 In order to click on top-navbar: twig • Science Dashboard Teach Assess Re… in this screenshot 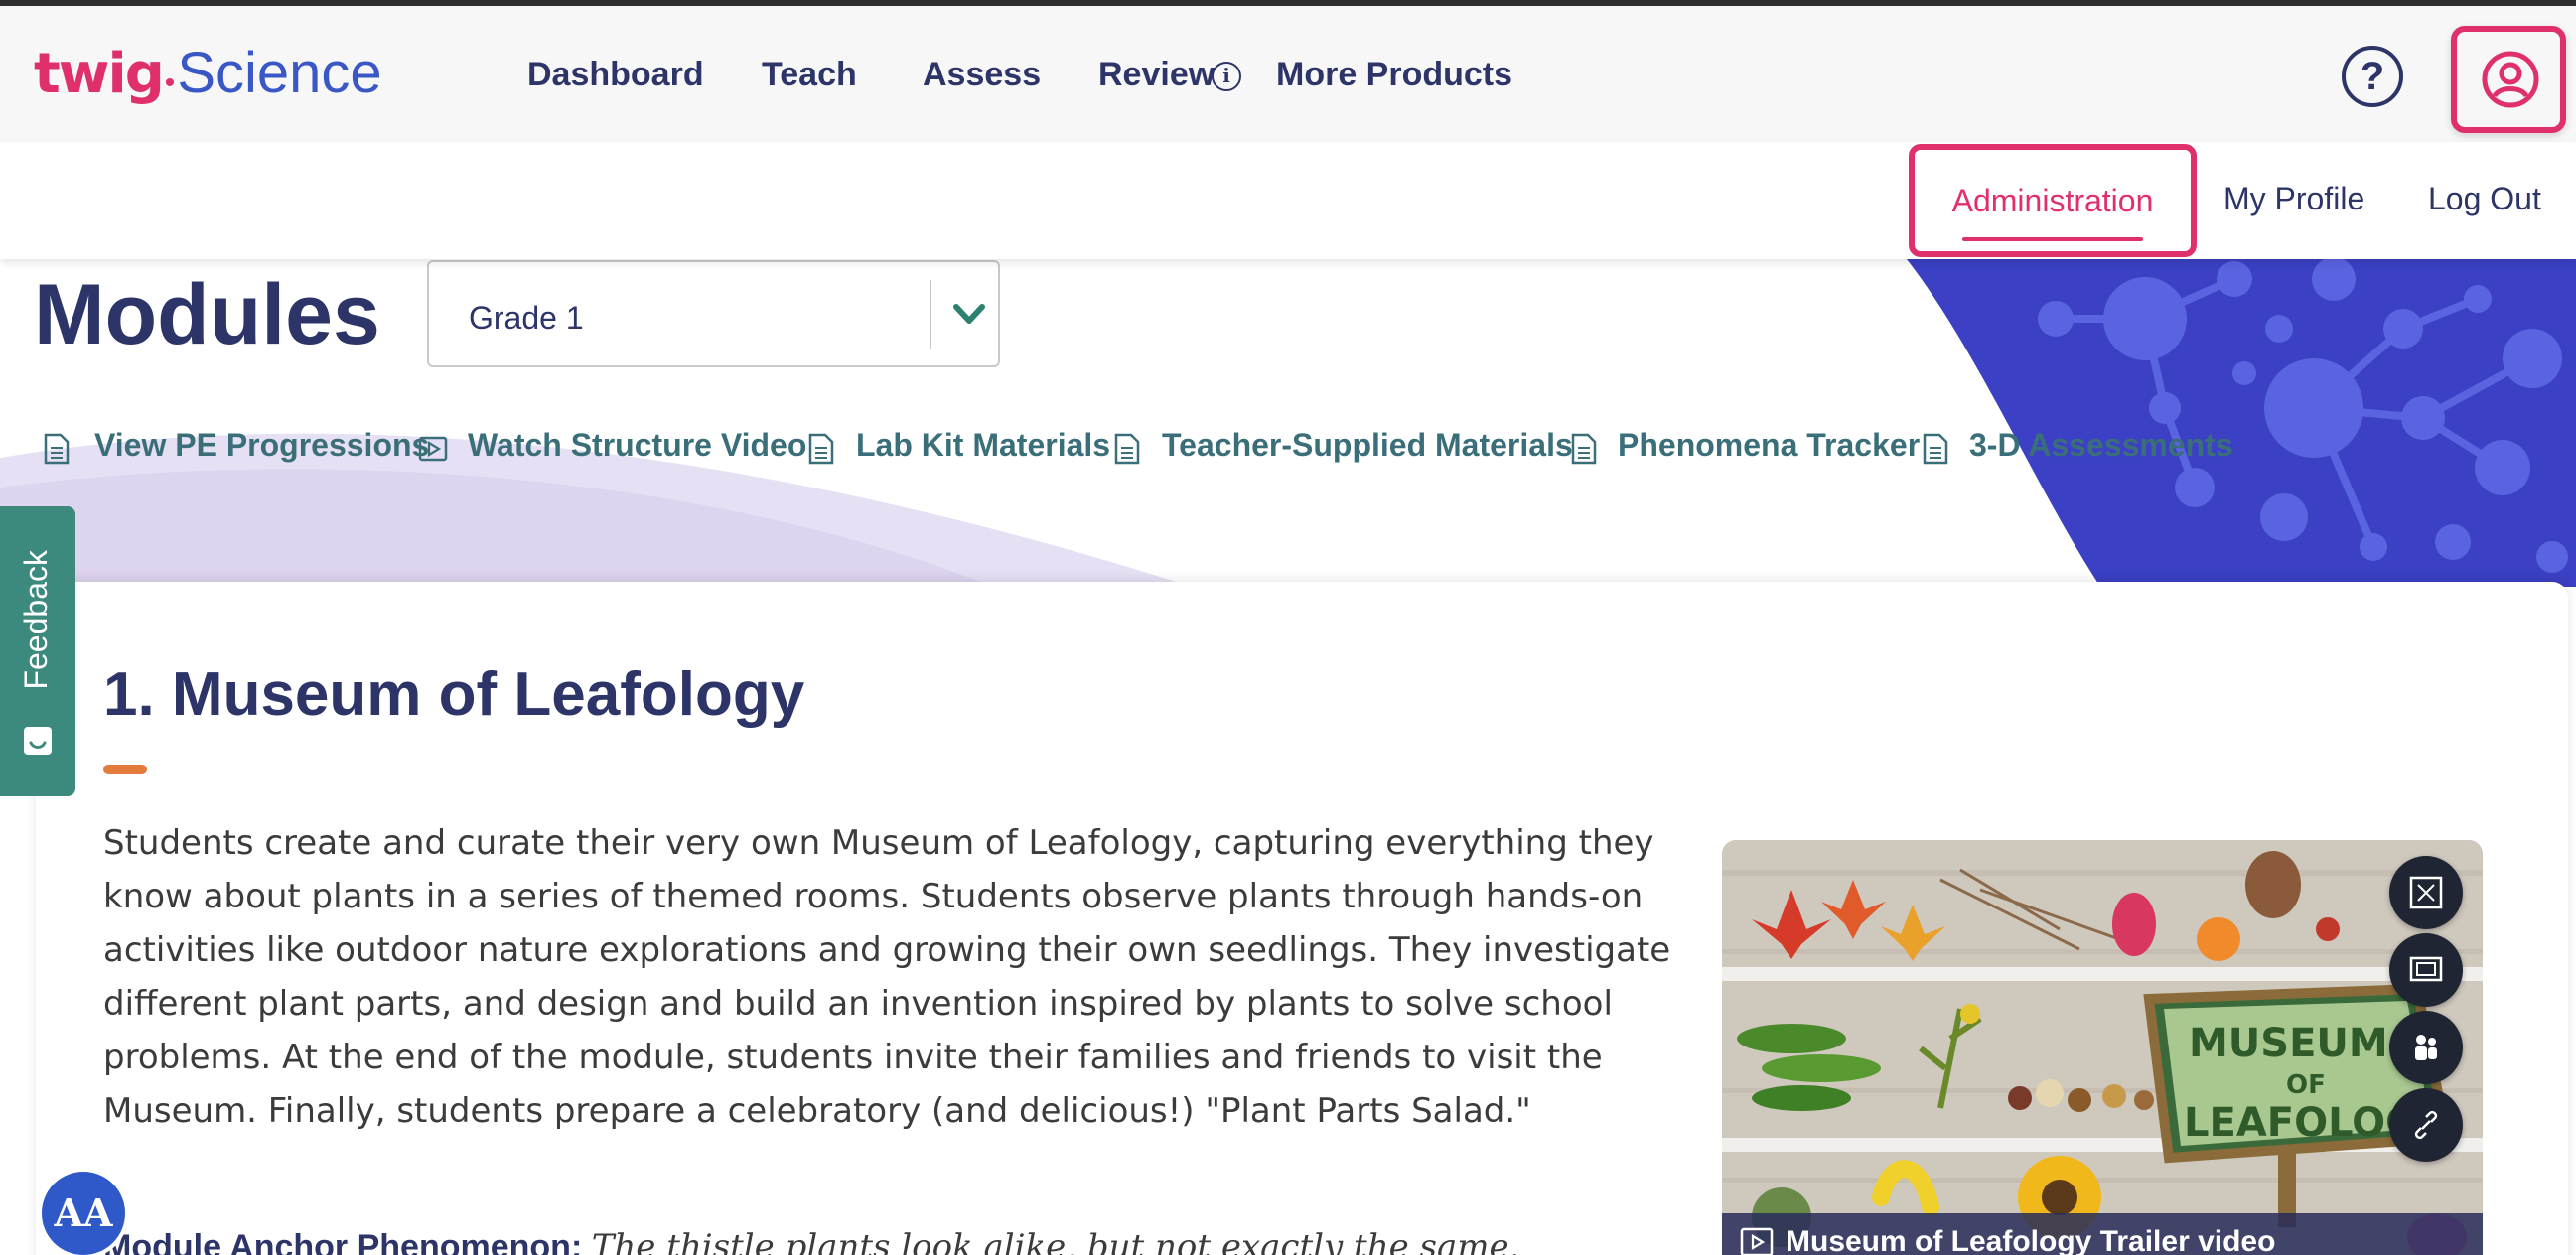, I will do `click(1288, 74)`.